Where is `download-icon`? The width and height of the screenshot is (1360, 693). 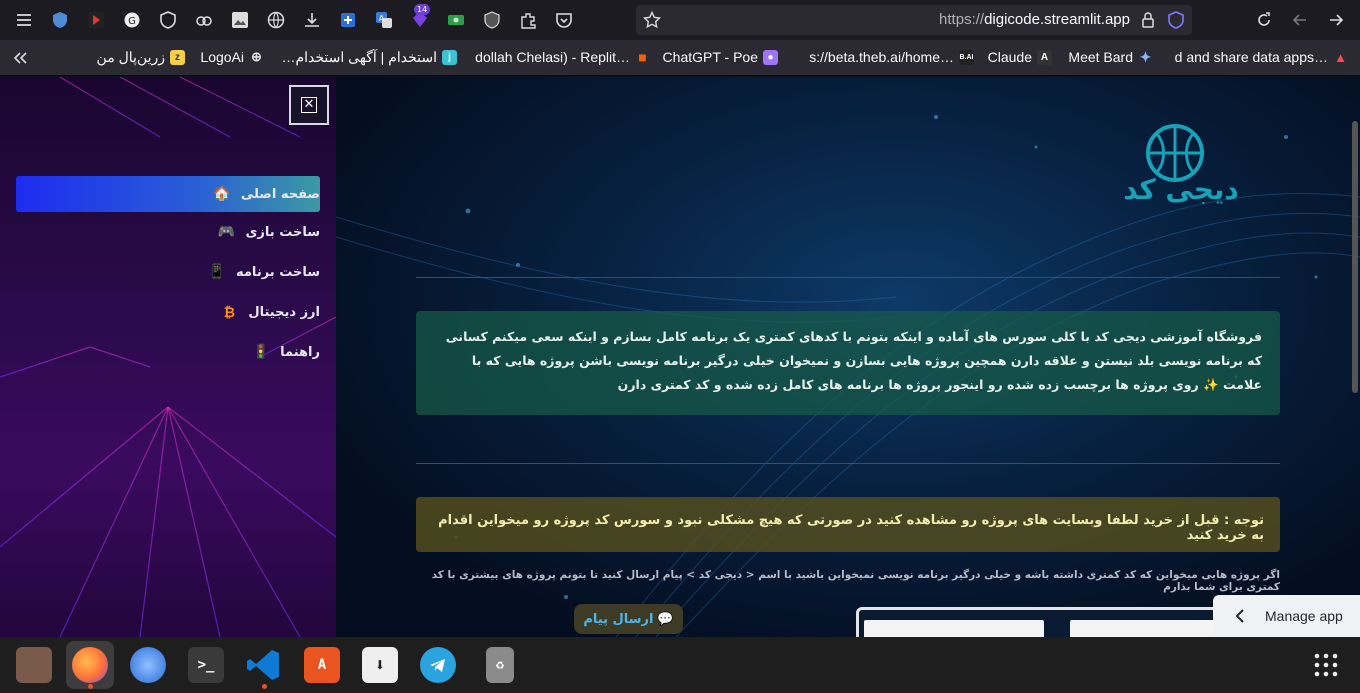
download-icon is located at coordinates (312, 20).